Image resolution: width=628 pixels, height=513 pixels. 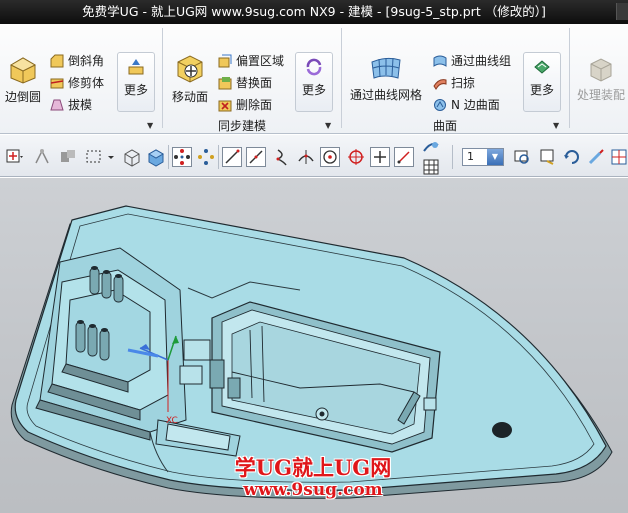 What do you see at coordinates (242, 126) in the screenshot?
I see `sync-group-label: 同步建模` at bounding box center [242, 126].